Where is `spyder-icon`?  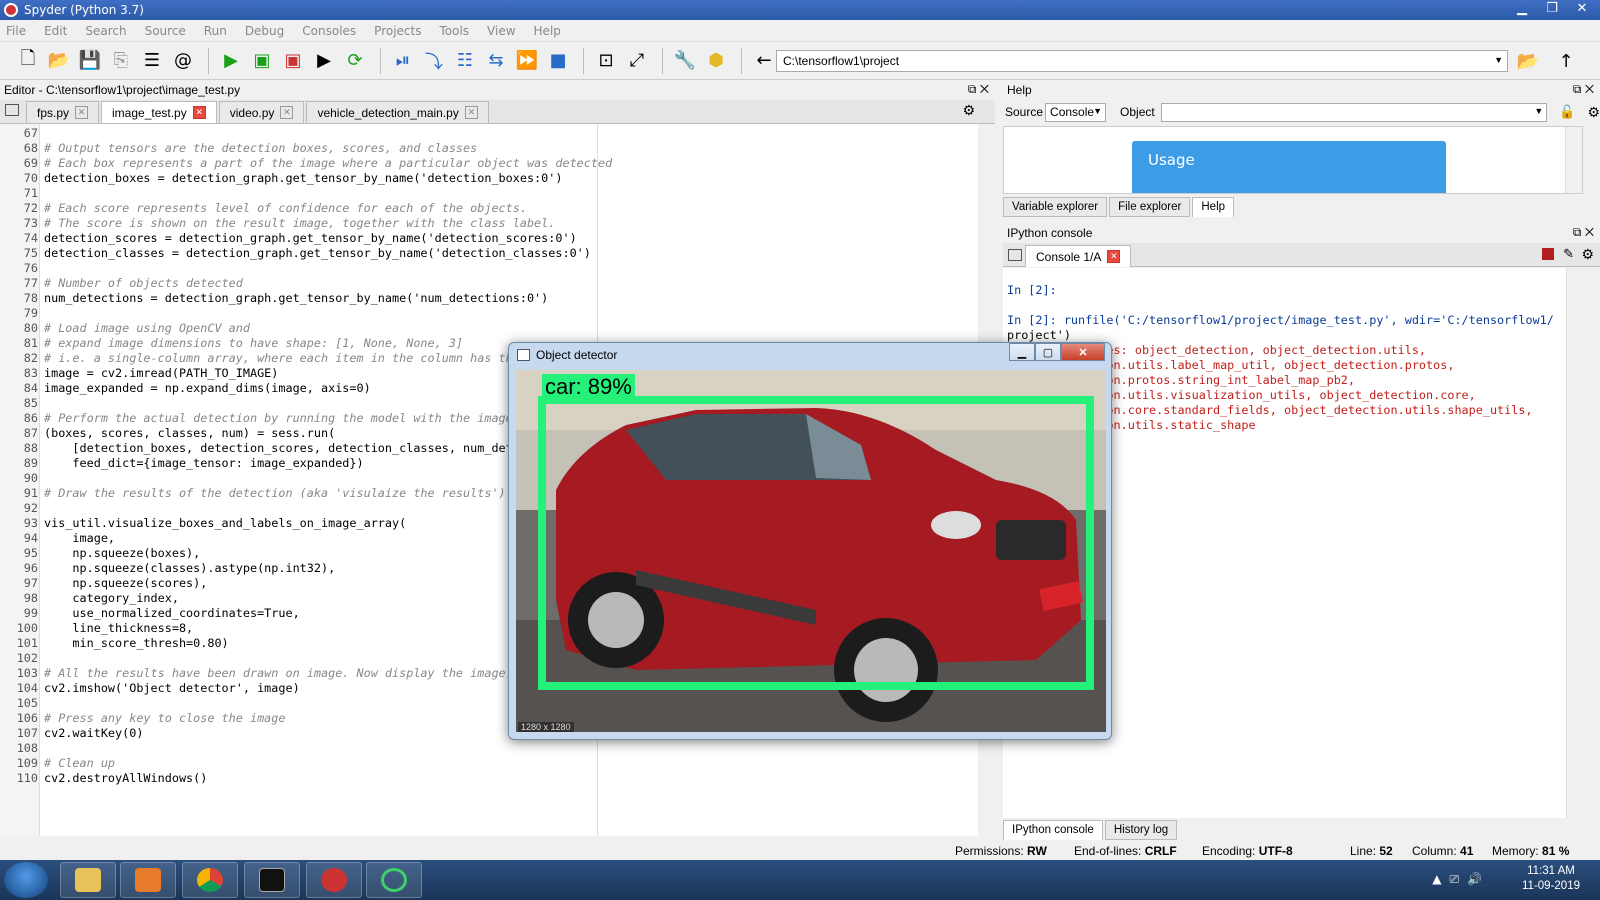
spyder-icon is located at coordinates (334, 880).